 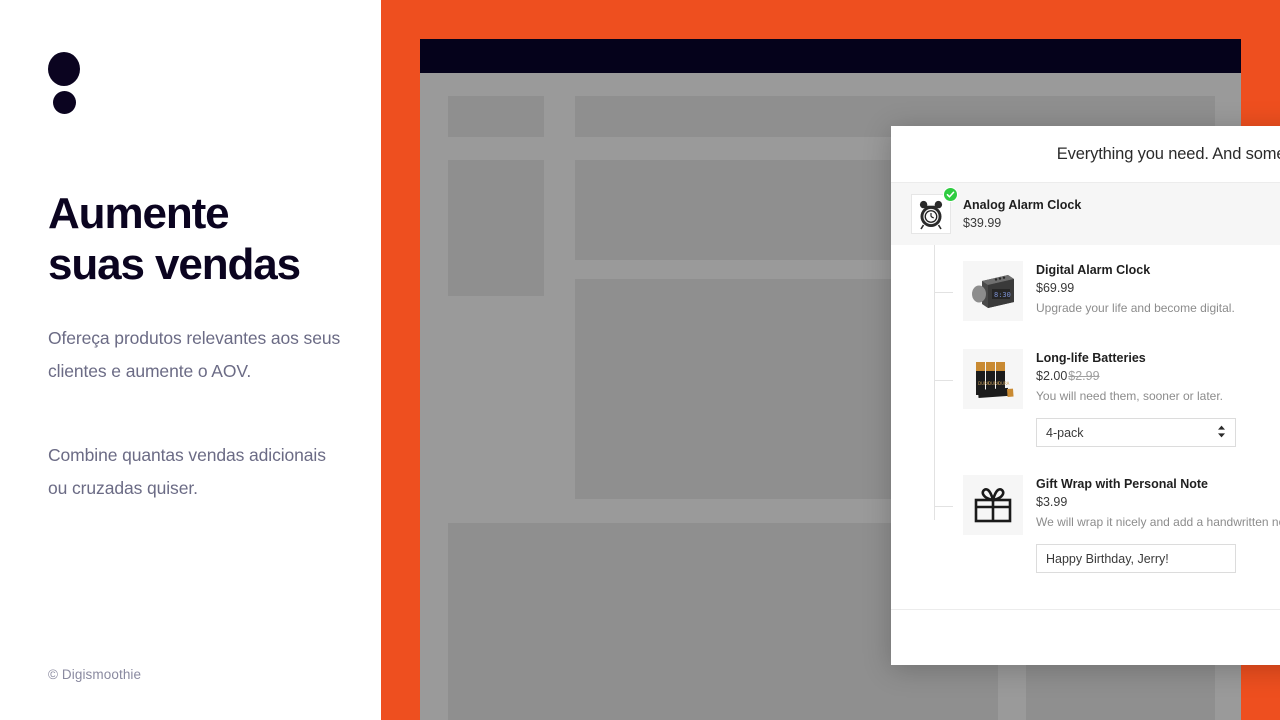 What do you see at coordinates (1085, 214) in the screenshot?
I see `parent-product-row: Analog Alarm Clock $39.99` at bounding box center [1085, 214].